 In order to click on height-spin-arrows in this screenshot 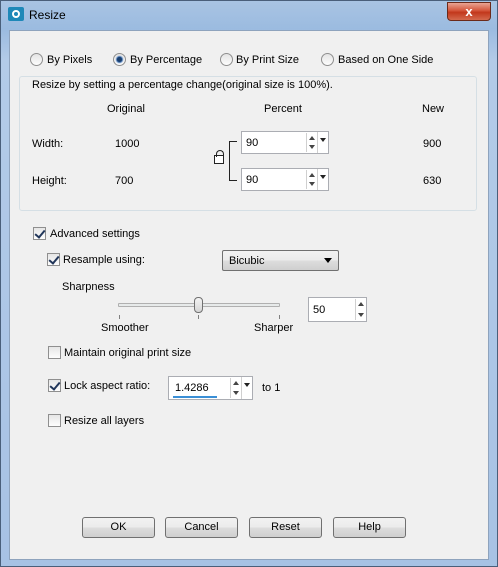, I will do `click(311, 179)`.